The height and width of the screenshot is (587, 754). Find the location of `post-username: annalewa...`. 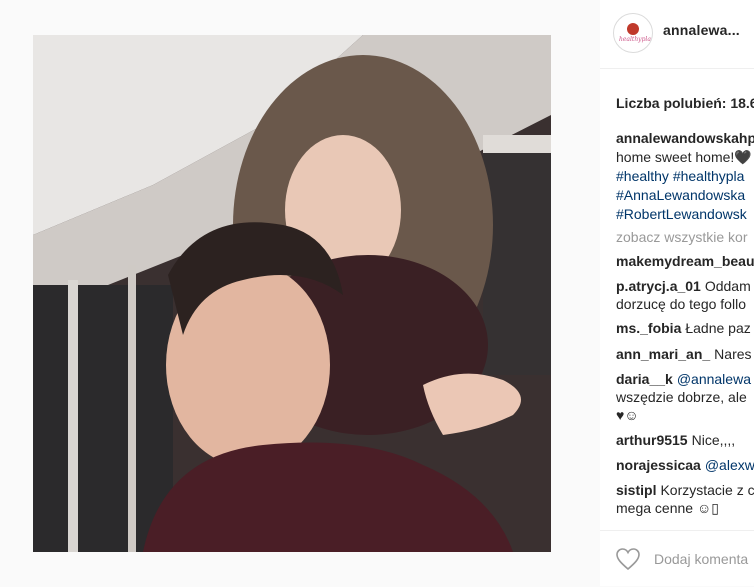

post-username: annalewa... is located at coordinates (701, 30).